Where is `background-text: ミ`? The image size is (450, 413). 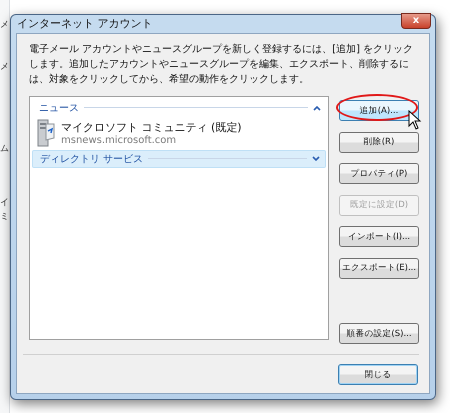
background-text: ミ is located at coordinates (4, 217).